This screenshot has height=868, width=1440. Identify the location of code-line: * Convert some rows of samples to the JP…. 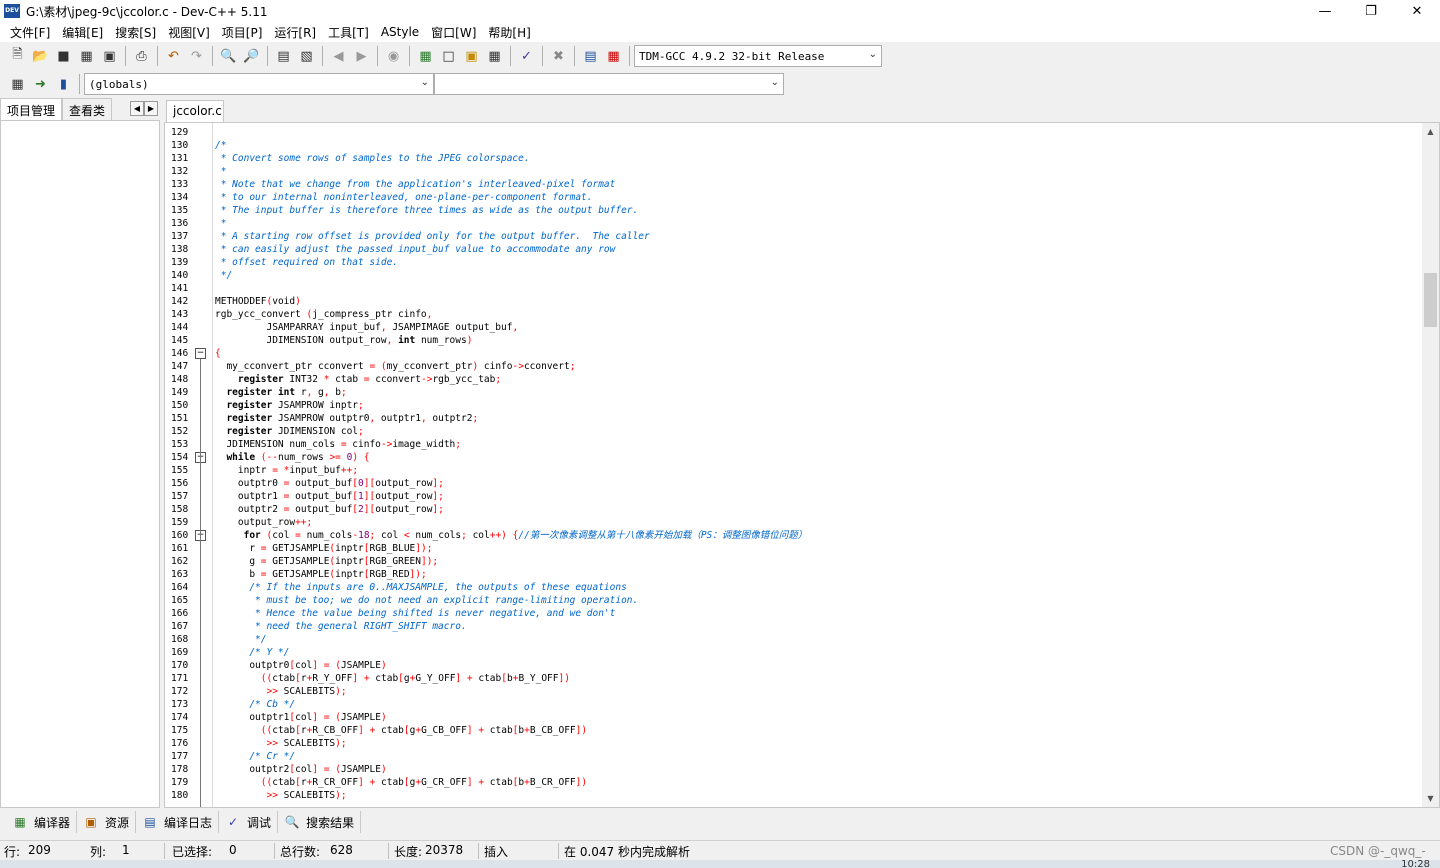
(372, 158).